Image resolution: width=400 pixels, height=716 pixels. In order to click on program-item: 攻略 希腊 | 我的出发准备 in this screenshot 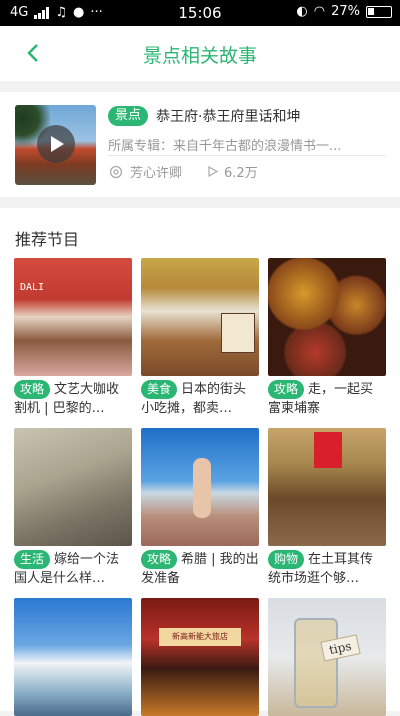, I will do `click(200, 509)`.